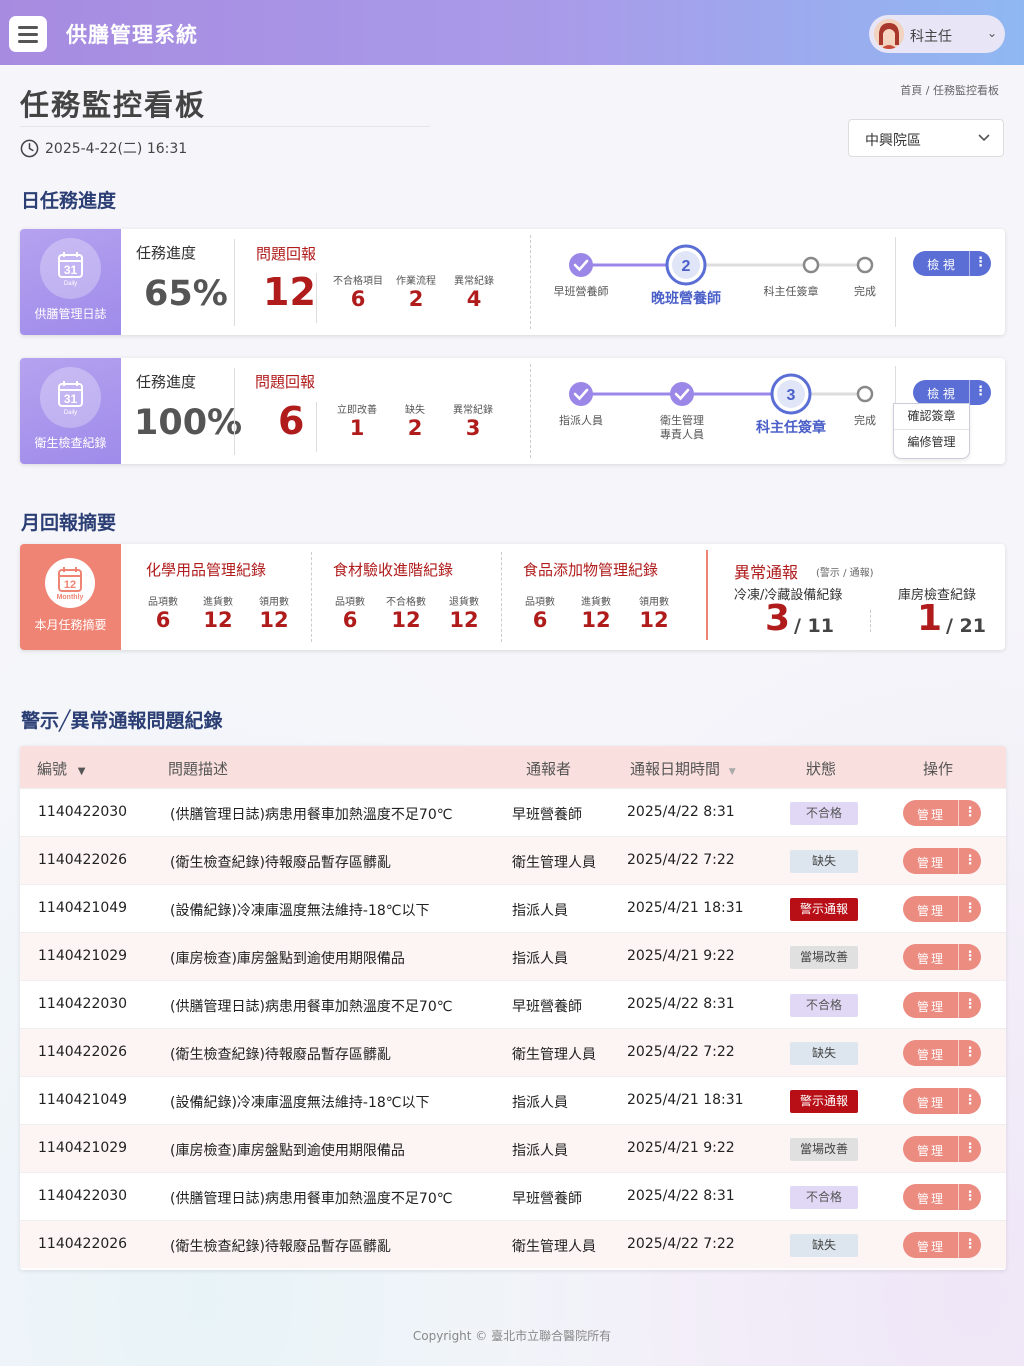 Image resolution: width=1024 pixels, height=1366 pixels. I want to click on row-description: (供膳管理日誌)病患用餐車加熱溫度不足70℃, so click(311, 1007).